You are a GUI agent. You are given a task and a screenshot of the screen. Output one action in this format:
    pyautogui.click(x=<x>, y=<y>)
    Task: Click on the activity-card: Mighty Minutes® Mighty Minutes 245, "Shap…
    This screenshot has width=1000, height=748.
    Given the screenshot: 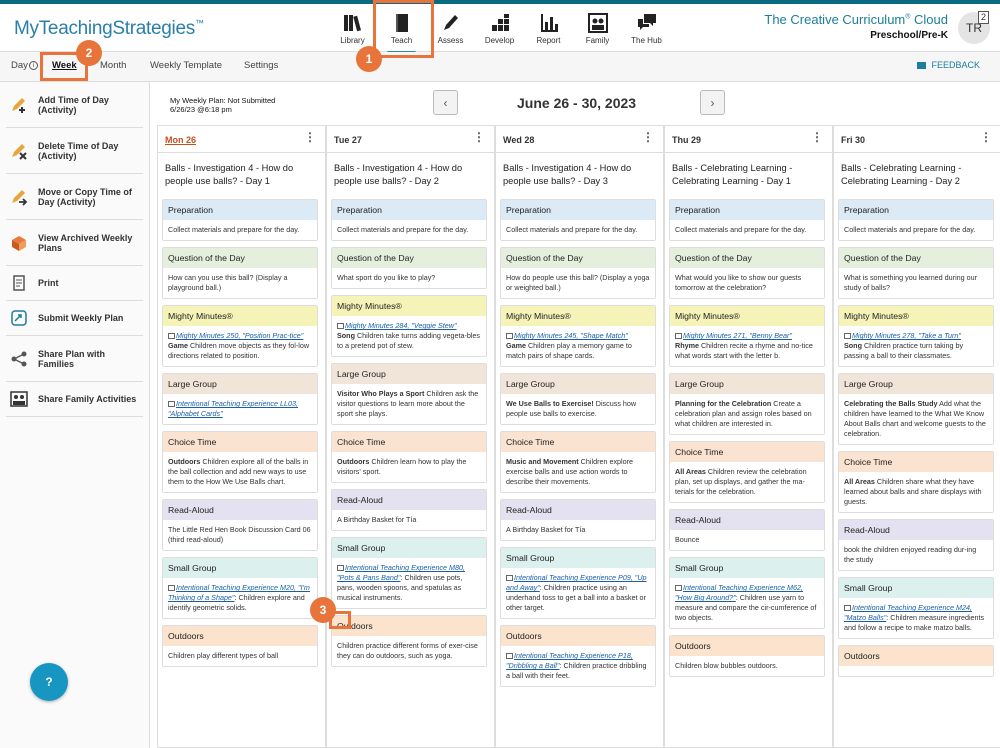 What is the action you would take?
    pyautogui.click(x=578, y=336)
    